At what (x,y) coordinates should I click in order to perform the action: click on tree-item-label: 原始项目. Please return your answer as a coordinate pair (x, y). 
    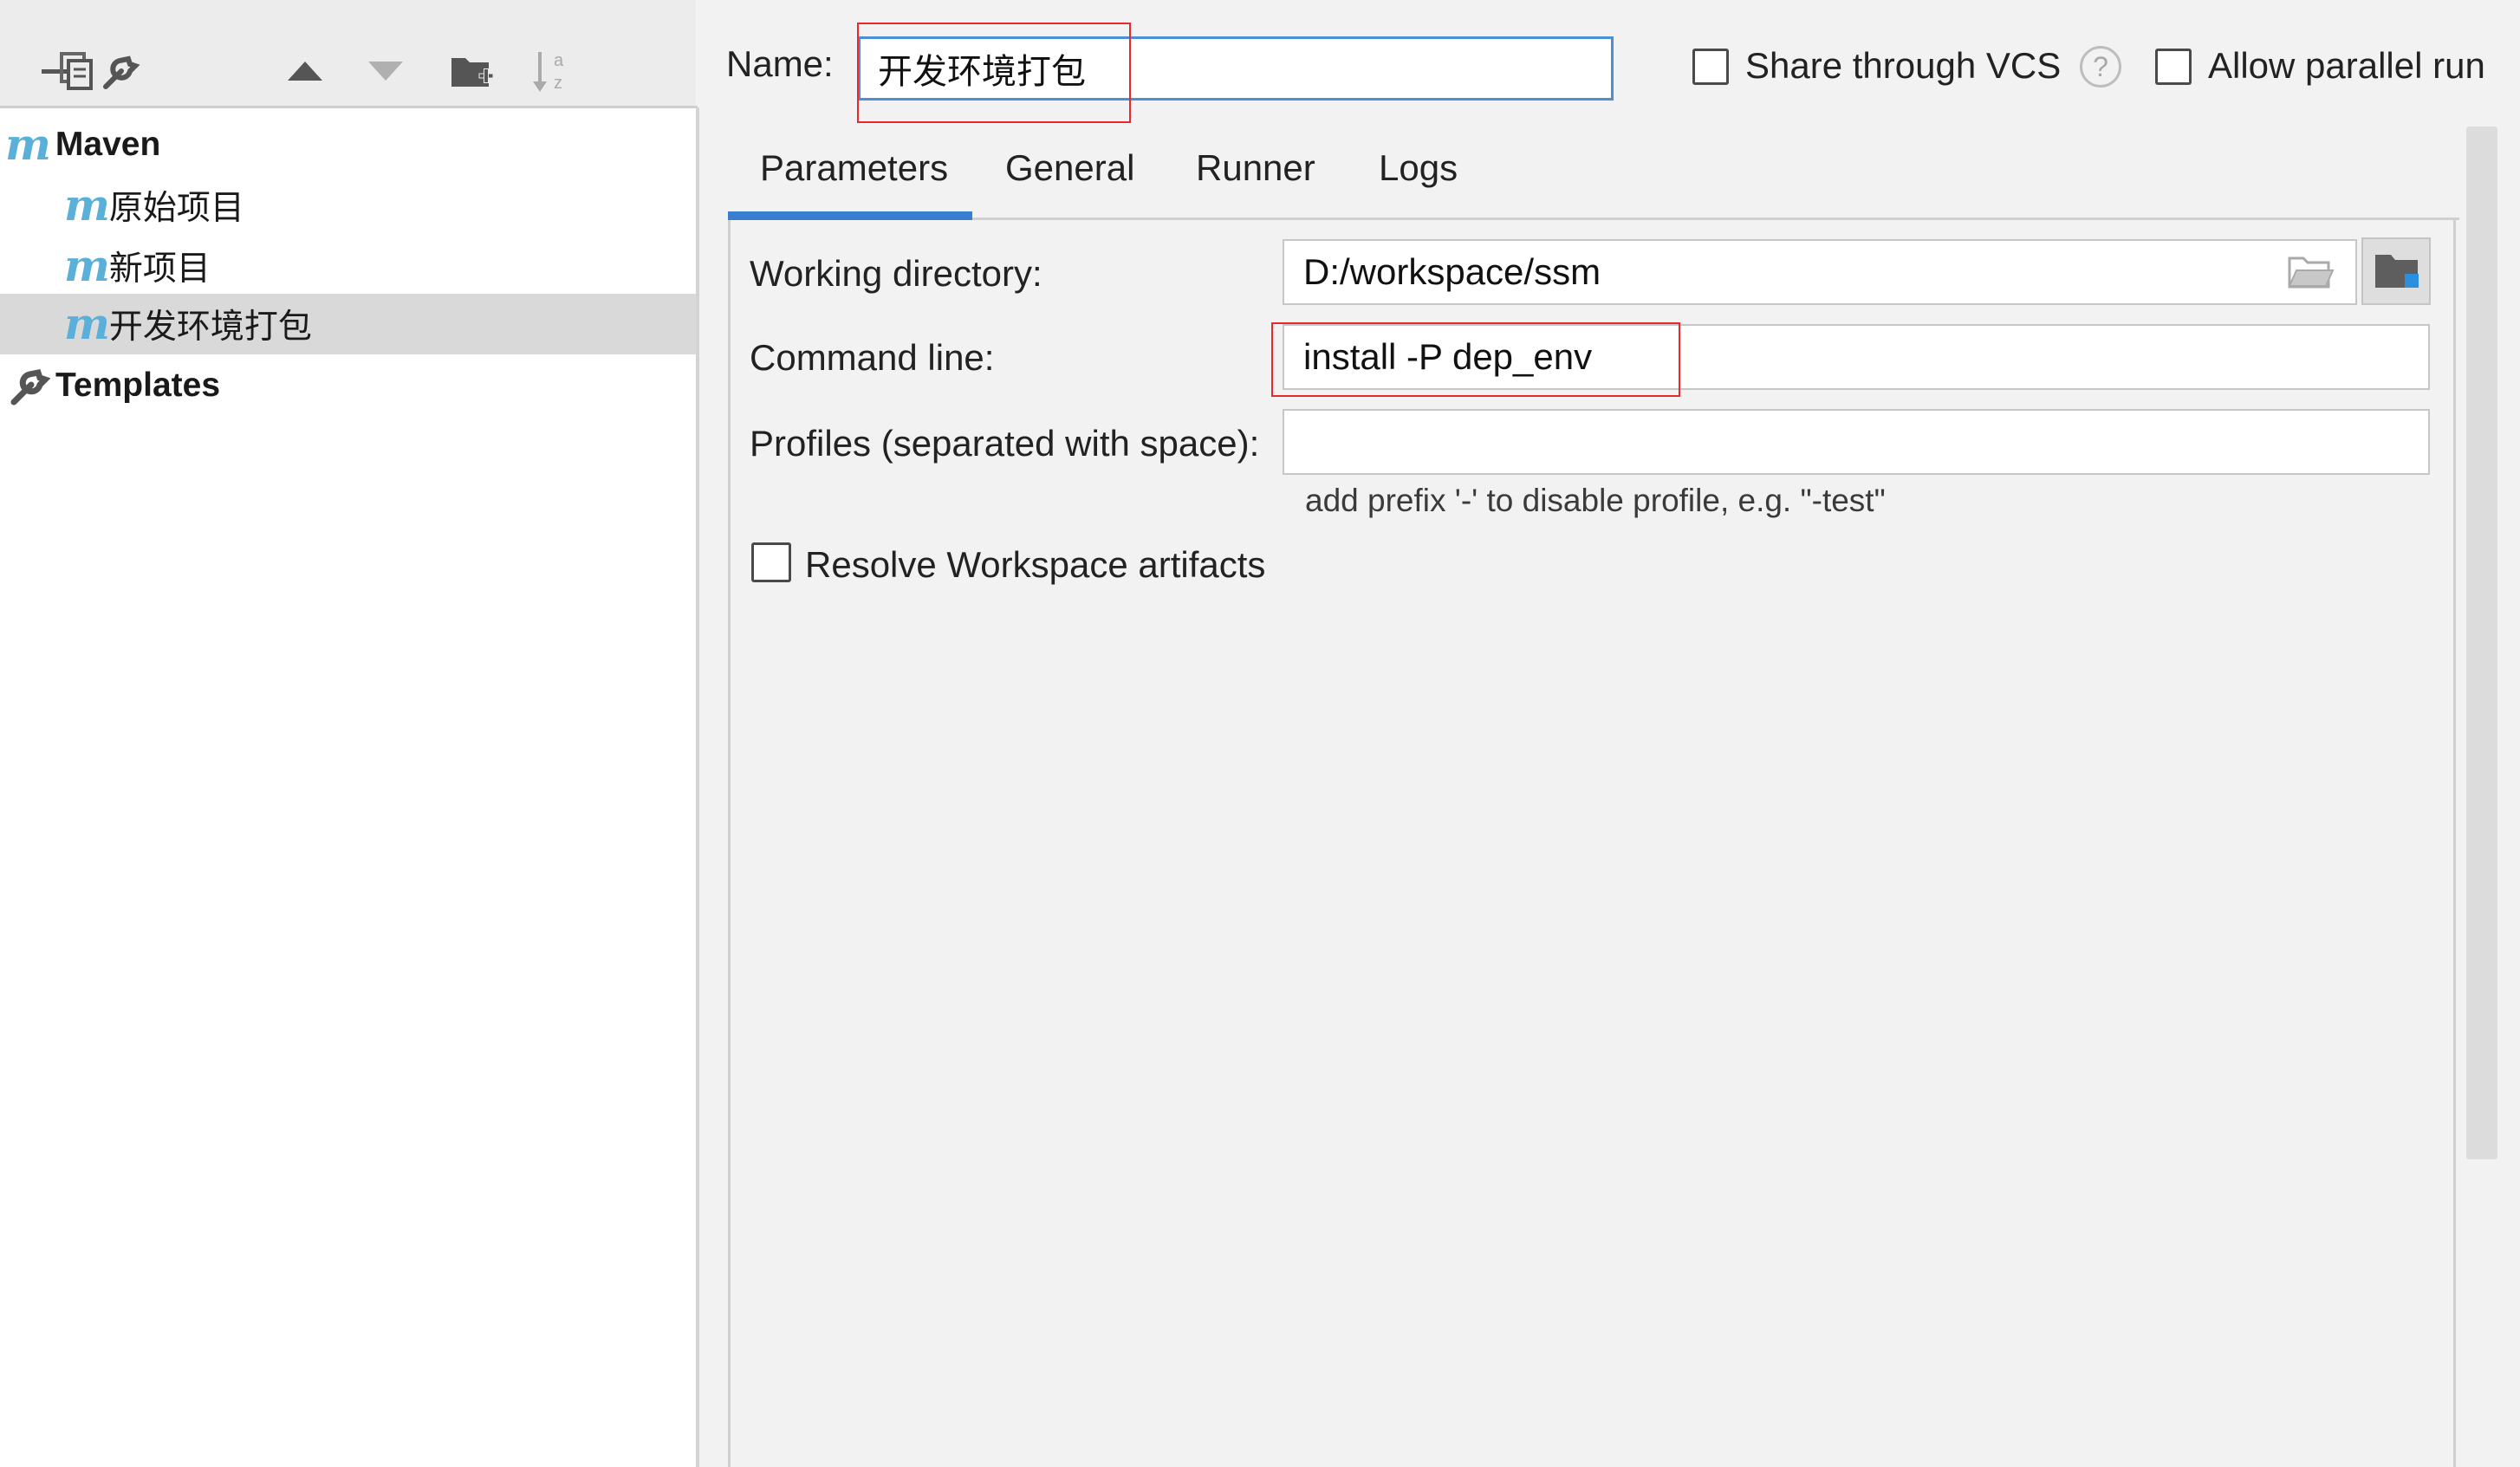
    Looking at the image, I should click on (176, 208).